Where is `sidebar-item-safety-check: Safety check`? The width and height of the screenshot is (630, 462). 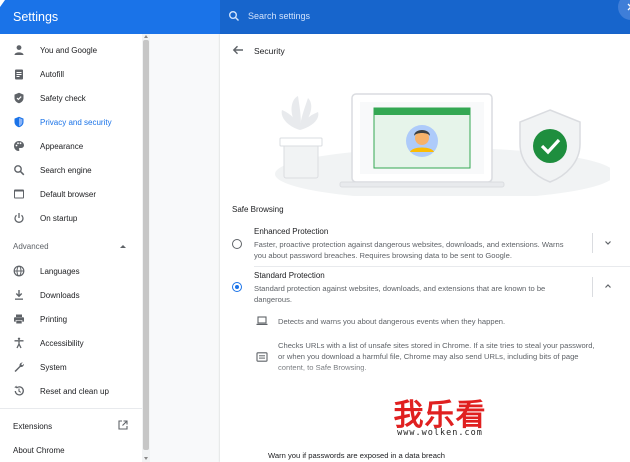
sidebar-item-safety-check: Safety check is located at coordinates (71, 98).